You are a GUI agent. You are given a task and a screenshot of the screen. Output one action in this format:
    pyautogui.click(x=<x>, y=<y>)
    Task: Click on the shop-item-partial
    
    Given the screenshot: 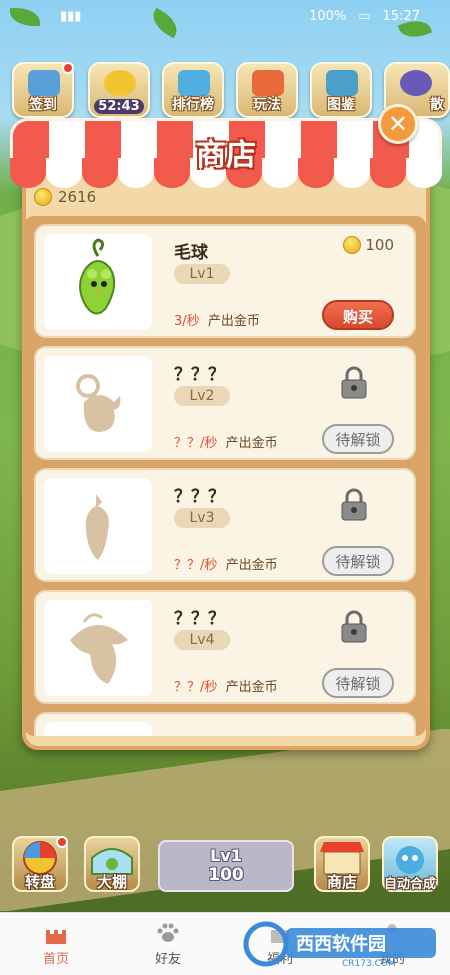 What is the action you would take?
    pyautogui.click(x=225, y=724)
    